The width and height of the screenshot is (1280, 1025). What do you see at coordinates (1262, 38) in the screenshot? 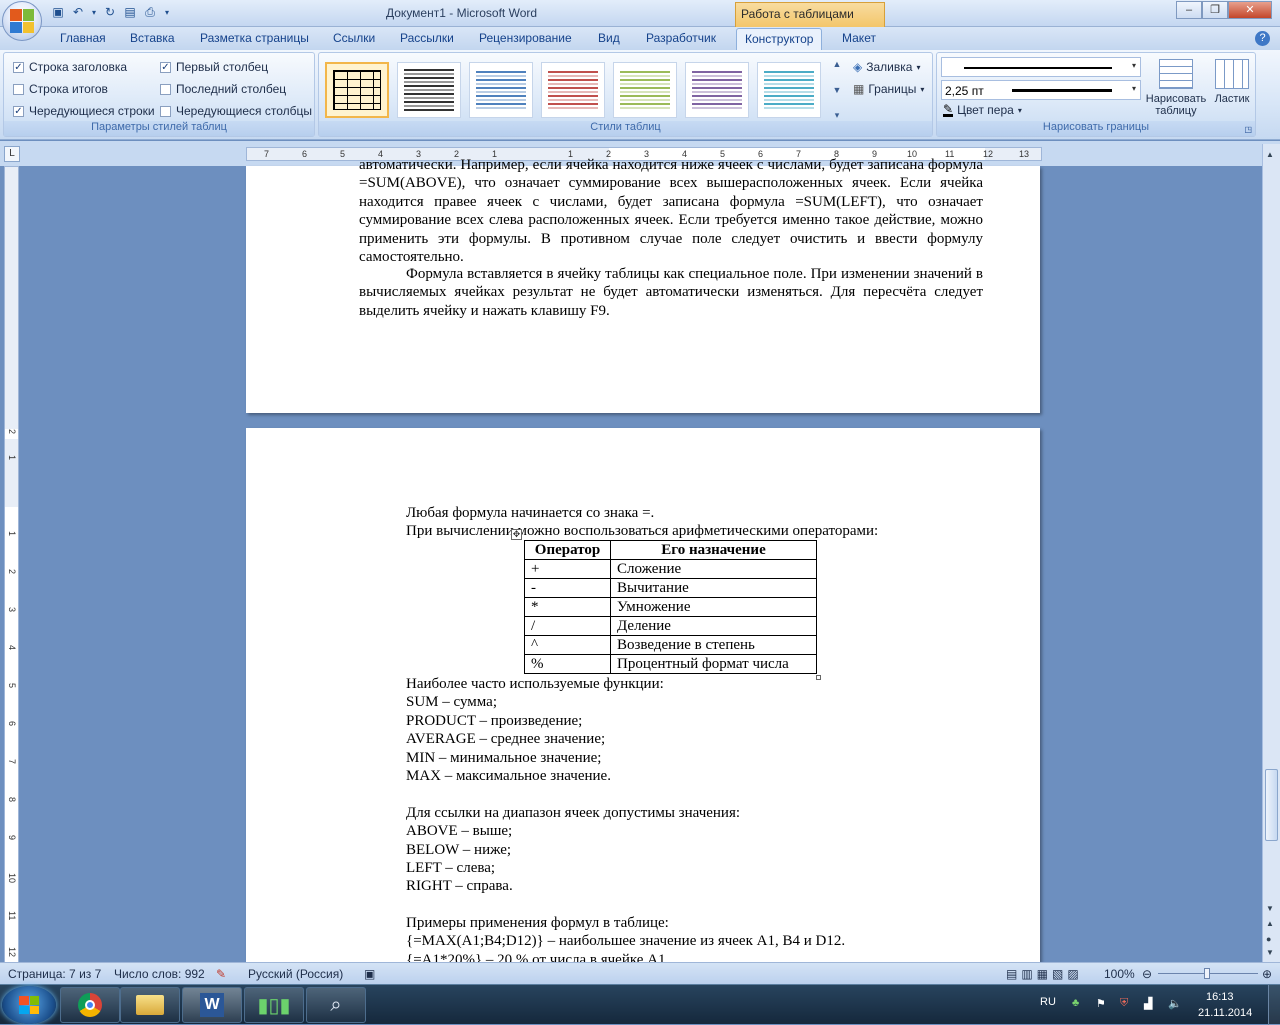
I see `help-icon: ?` at bounding box center [1262, 38].